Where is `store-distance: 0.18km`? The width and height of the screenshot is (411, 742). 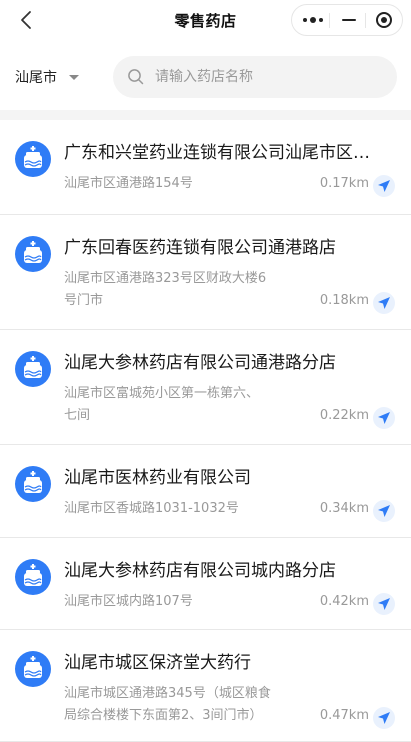 store-distance: 0.18km is located at coordinates (344, 300).